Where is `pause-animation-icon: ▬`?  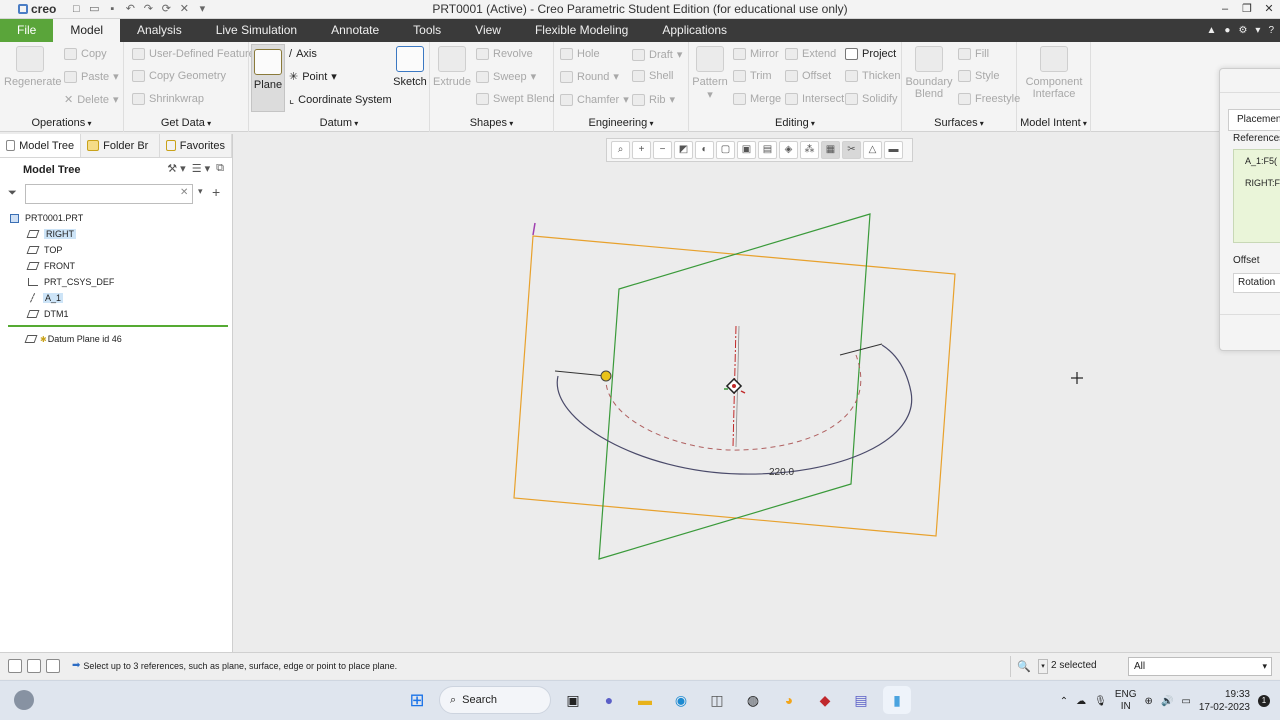
pause-animation-icon: ▬ is located at coordinates (893, 150).